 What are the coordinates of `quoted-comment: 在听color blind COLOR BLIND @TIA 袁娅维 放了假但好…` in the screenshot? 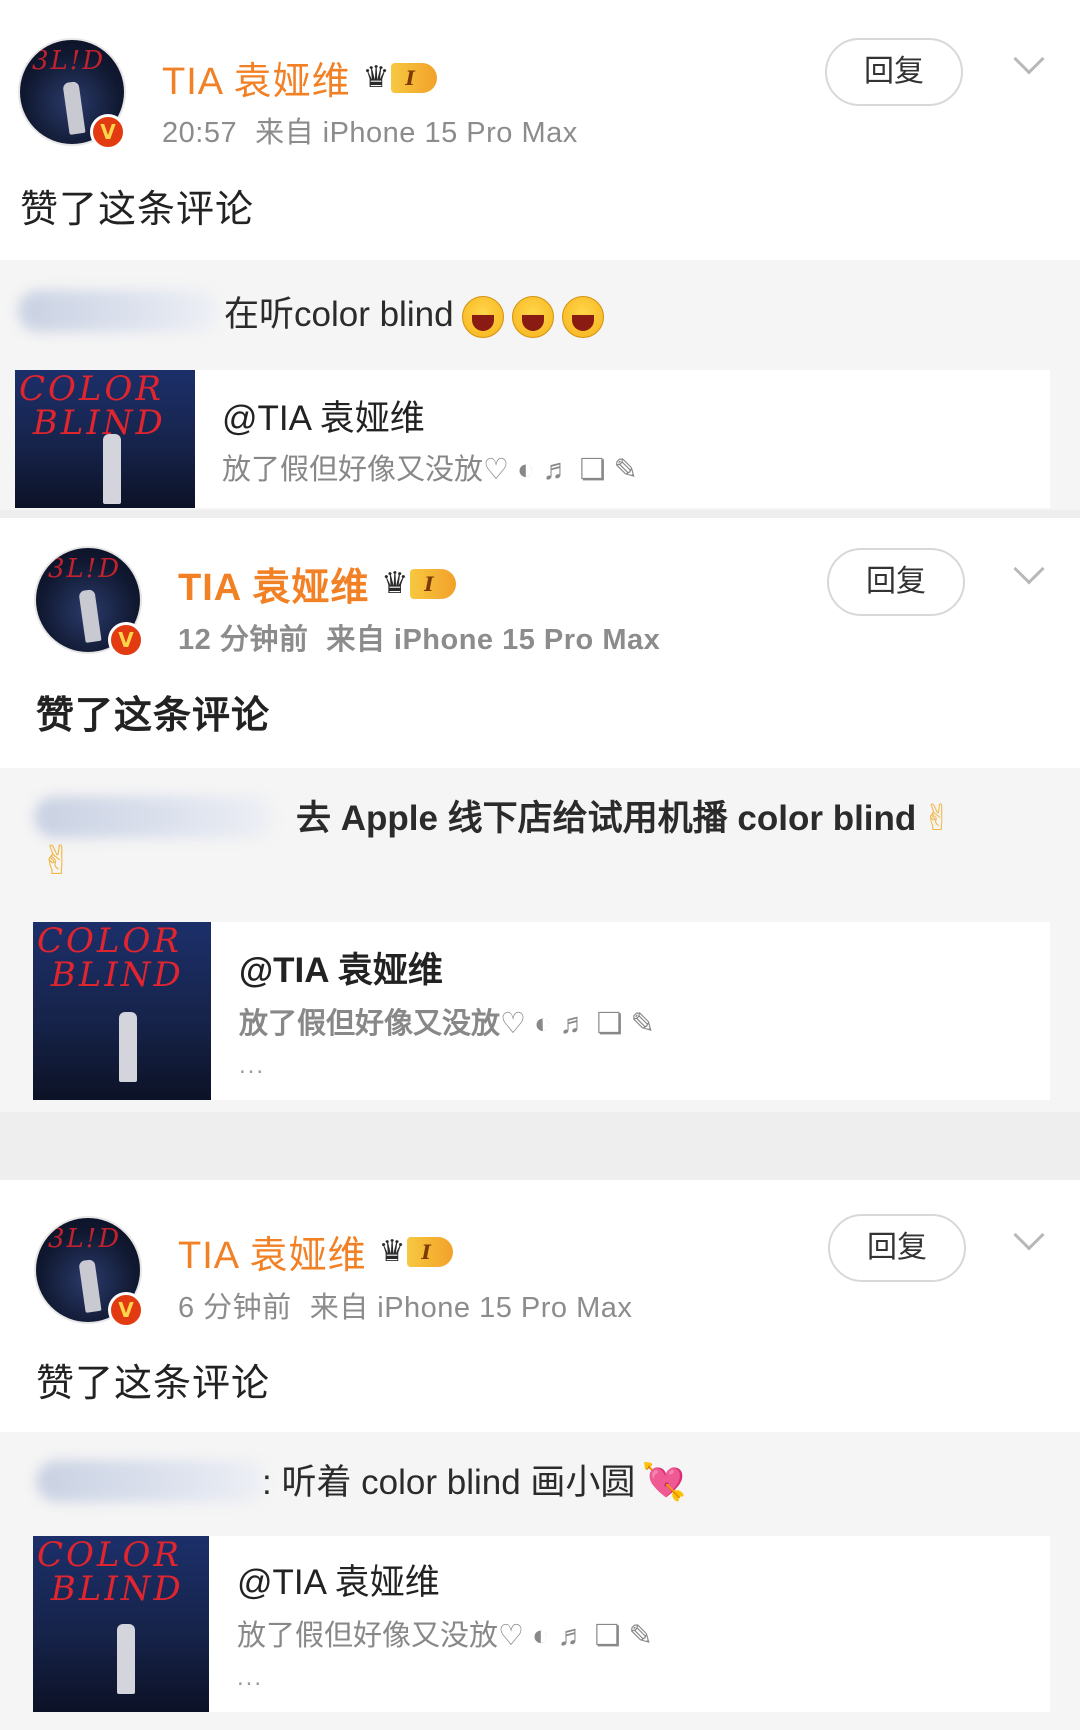 It's located at (540, 385).